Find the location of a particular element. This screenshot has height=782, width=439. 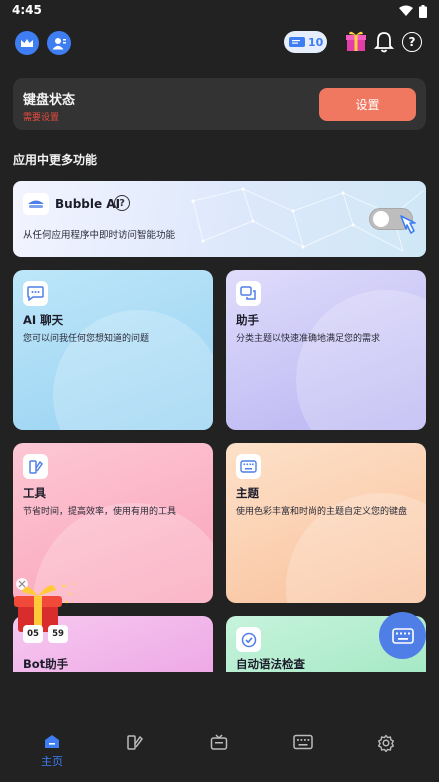

bubble-ai-title: Bubble AI is located at coordinates (88, 204).